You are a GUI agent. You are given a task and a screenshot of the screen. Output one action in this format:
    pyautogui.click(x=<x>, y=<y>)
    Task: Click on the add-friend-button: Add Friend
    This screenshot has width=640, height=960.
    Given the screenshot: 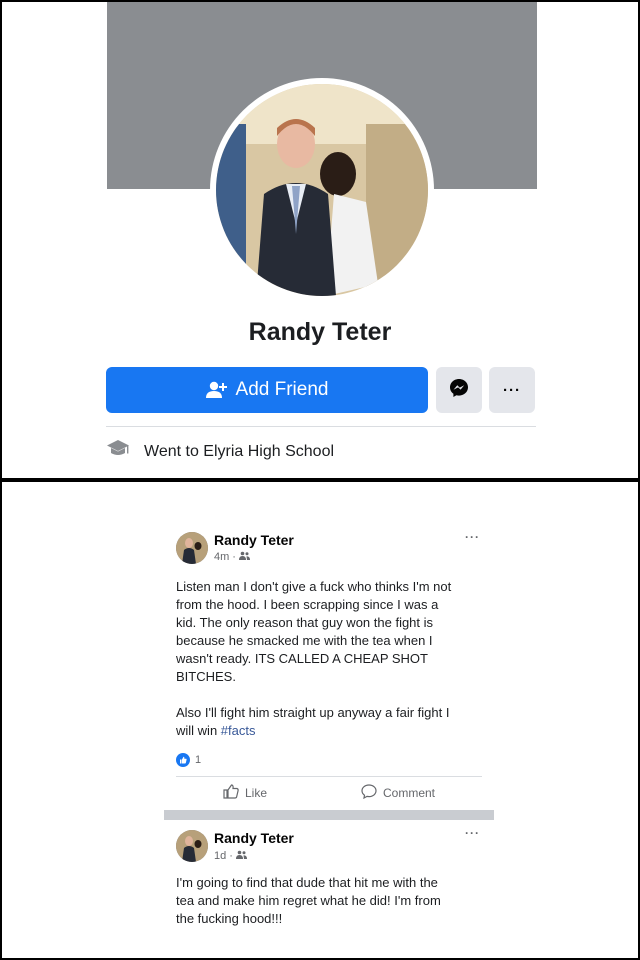 What is the action you would take?
    pyautogui.click(x=267, y=390)
    